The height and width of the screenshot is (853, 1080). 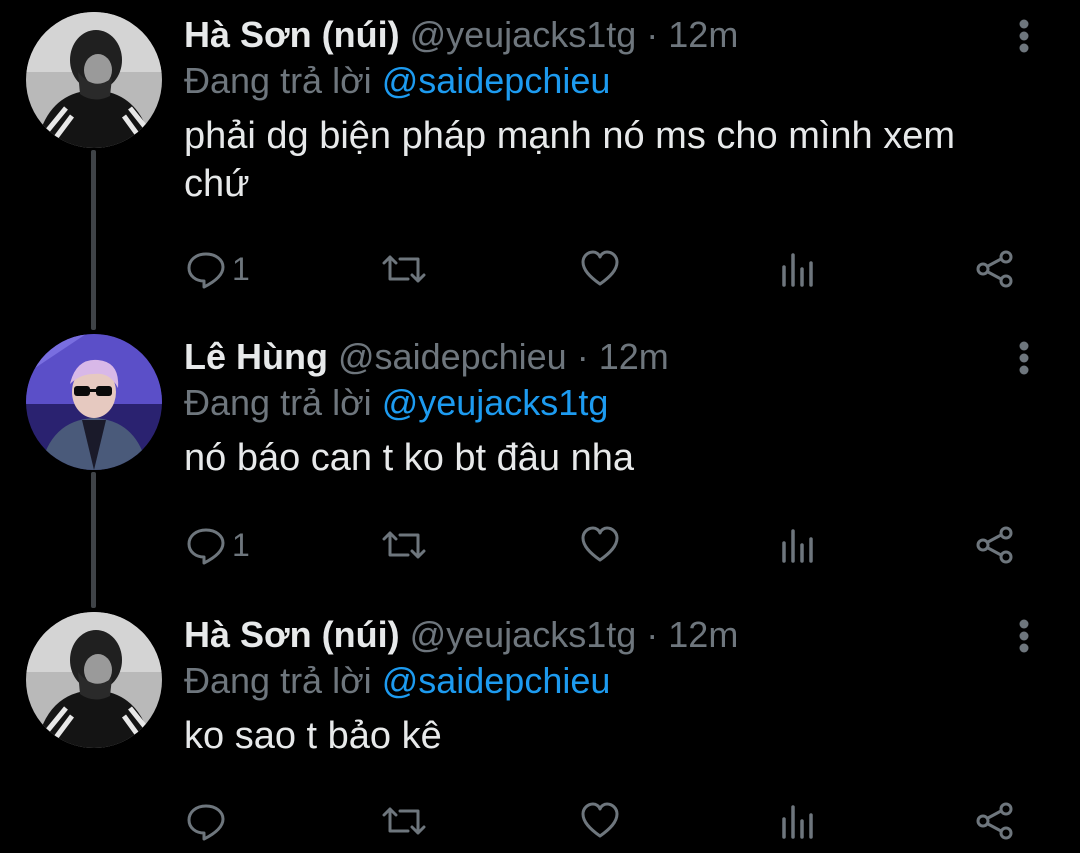 I want to click on user-avatar-purple-sunglasses-icon, so click(x=94, y=402).